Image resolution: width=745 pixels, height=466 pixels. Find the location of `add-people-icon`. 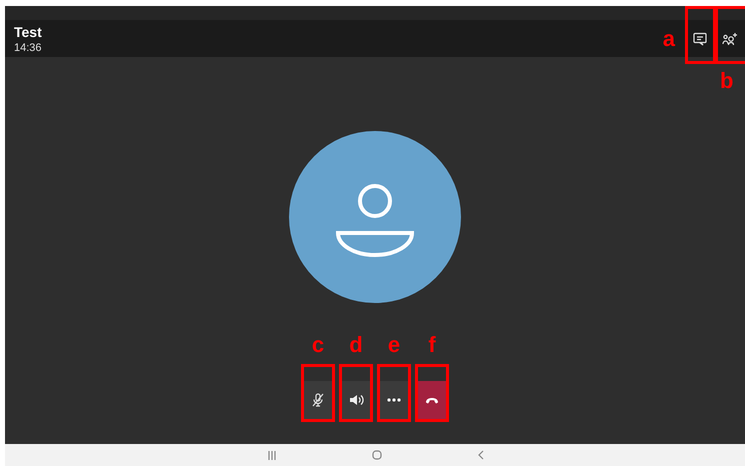

add-people-icon is located at coordinates (730, 39).